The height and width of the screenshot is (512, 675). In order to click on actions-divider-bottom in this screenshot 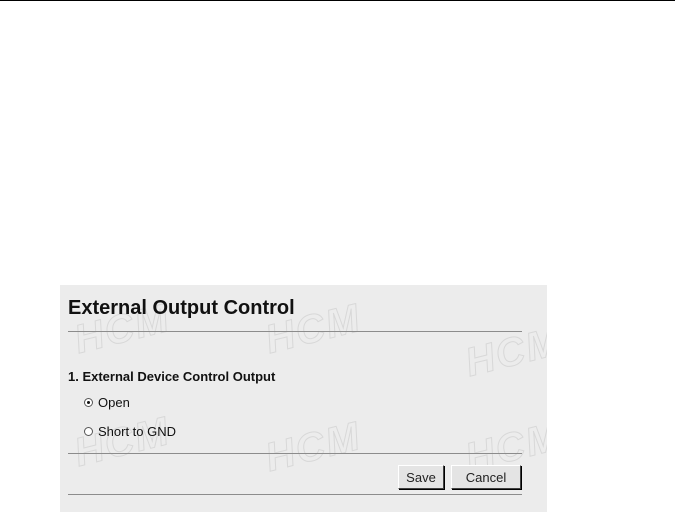, I will do `click(295, 494)`.